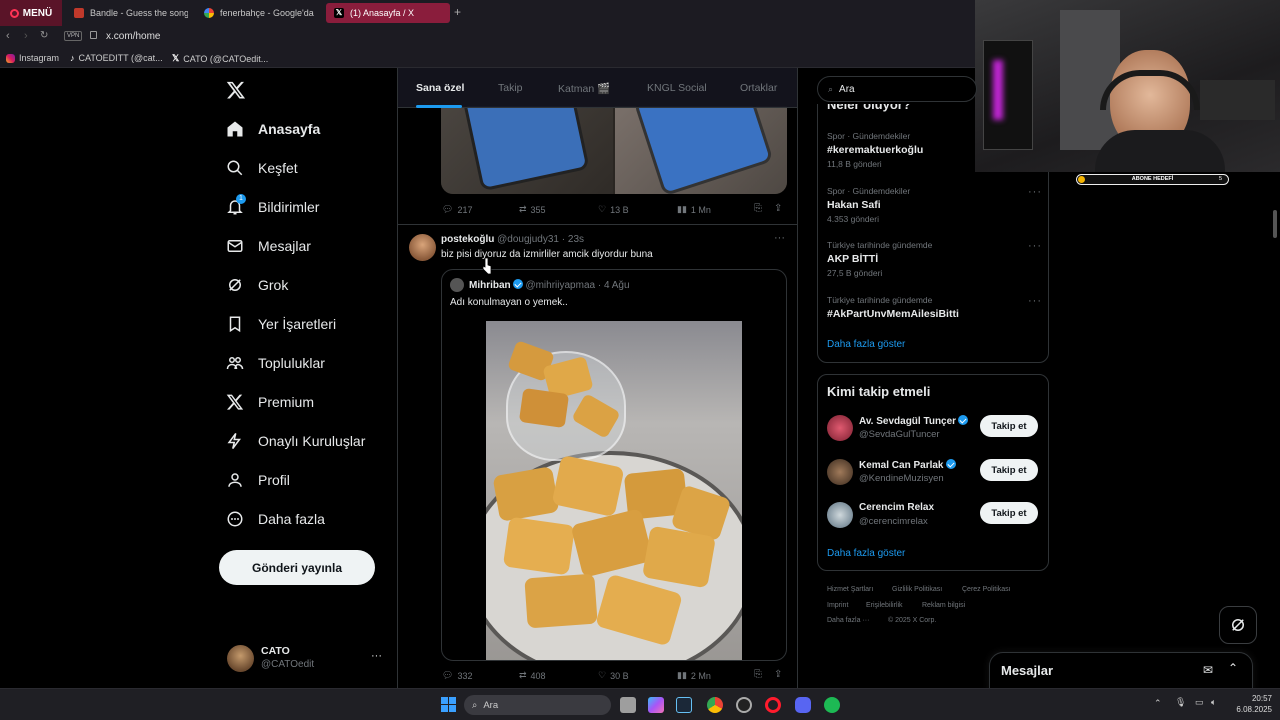  What do you see at coordinates (127, 13) in the screenshot?
I see `tab-bandle: Bandle - Guess the song` at bounding box center [127, 13].